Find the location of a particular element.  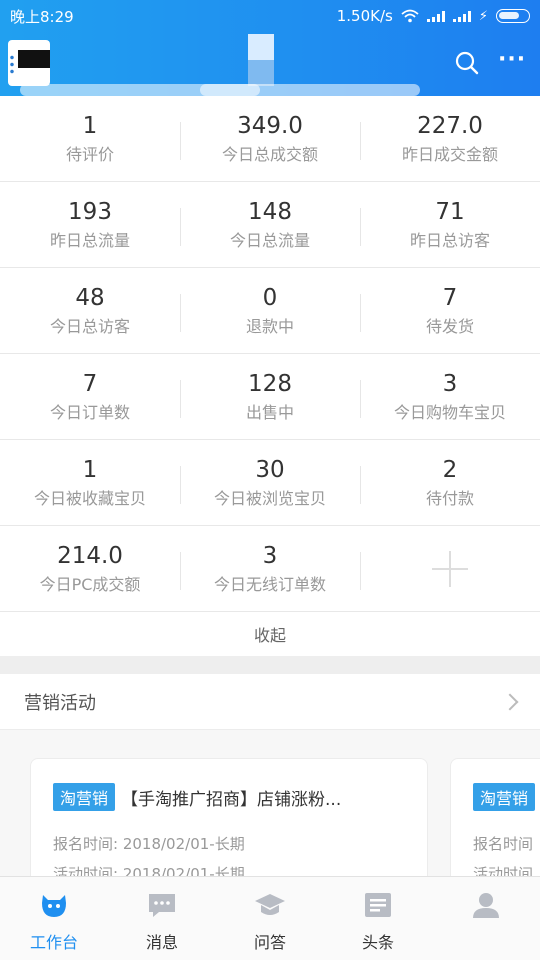

stats-row: 48 今日总访客 0 退款中 7 待发货 is located at coordinates (270, 311).